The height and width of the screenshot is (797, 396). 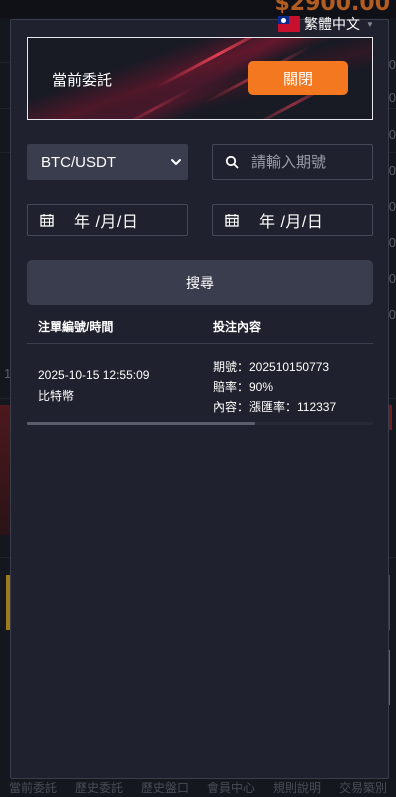 What do you see at coordinates (78, 162) in the screenshot?
I see `pair-select-value: BTC/USDT` at bounding box center [78, 162].